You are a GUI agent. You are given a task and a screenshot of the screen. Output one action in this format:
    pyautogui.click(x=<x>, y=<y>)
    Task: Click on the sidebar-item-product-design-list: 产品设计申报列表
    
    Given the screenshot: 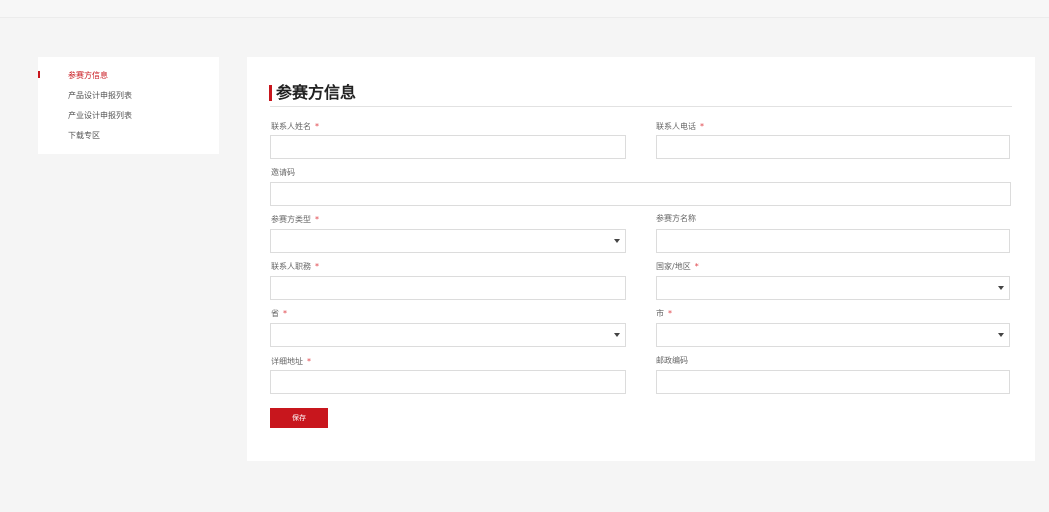 What is the action you would take?
    pyautogui.click(x=100, y=96)
    